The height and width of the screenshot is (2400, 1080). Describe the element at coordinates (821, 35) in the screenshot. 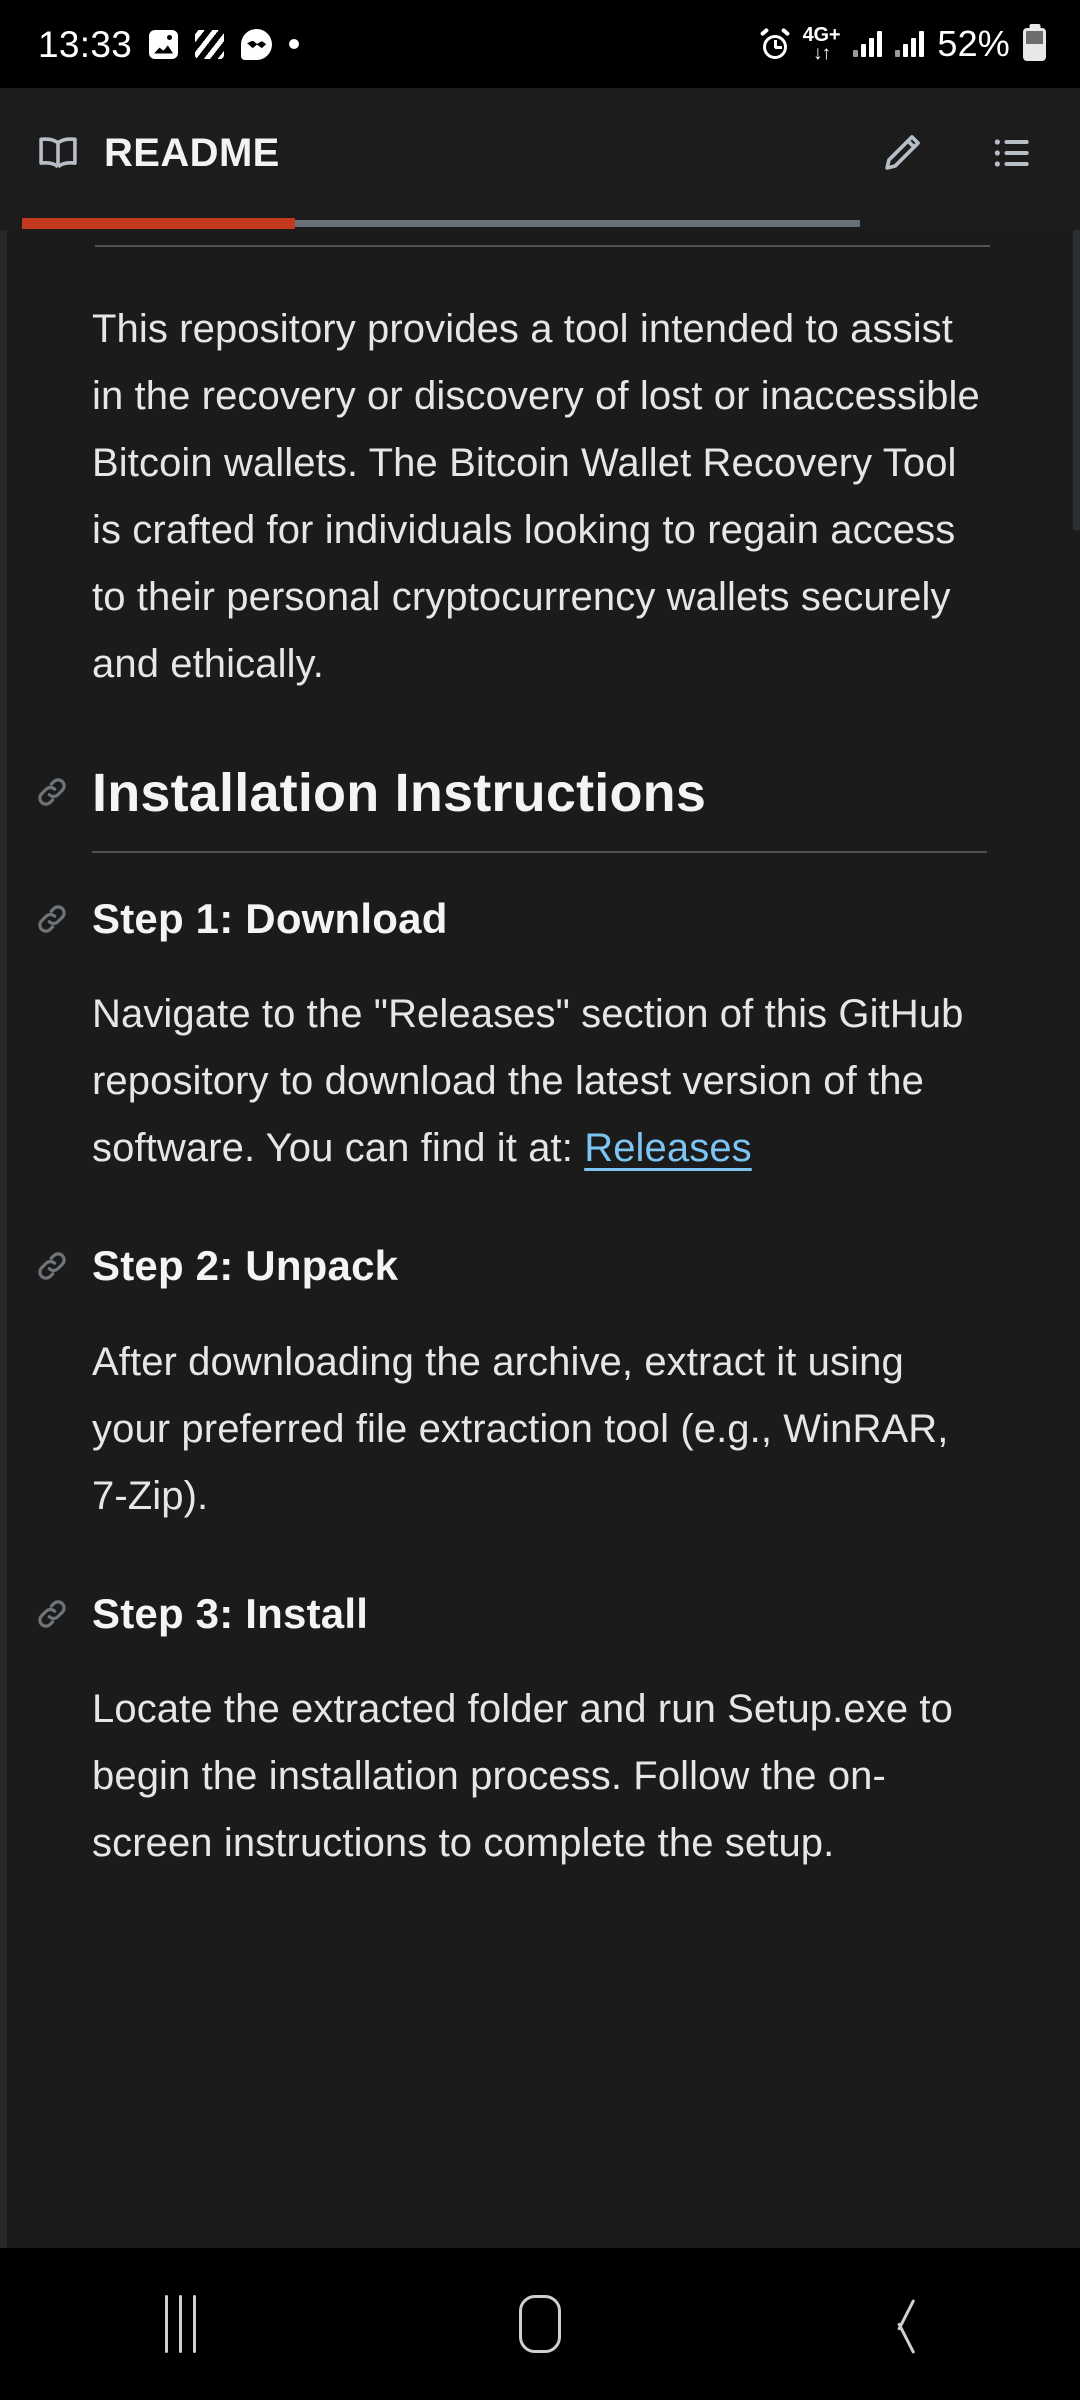

I see `network-label: 4G+` at that location.